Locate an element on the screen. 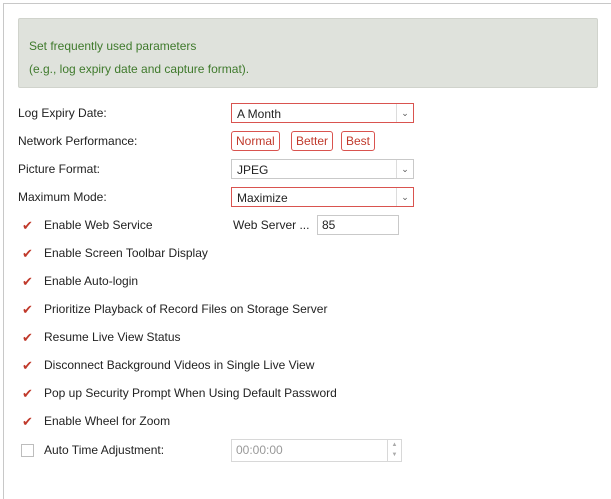 The height and width of the screenshot is (499, 611). checkbox-row: ✔ Enable Auto-login is located at coordinates (313, 281).